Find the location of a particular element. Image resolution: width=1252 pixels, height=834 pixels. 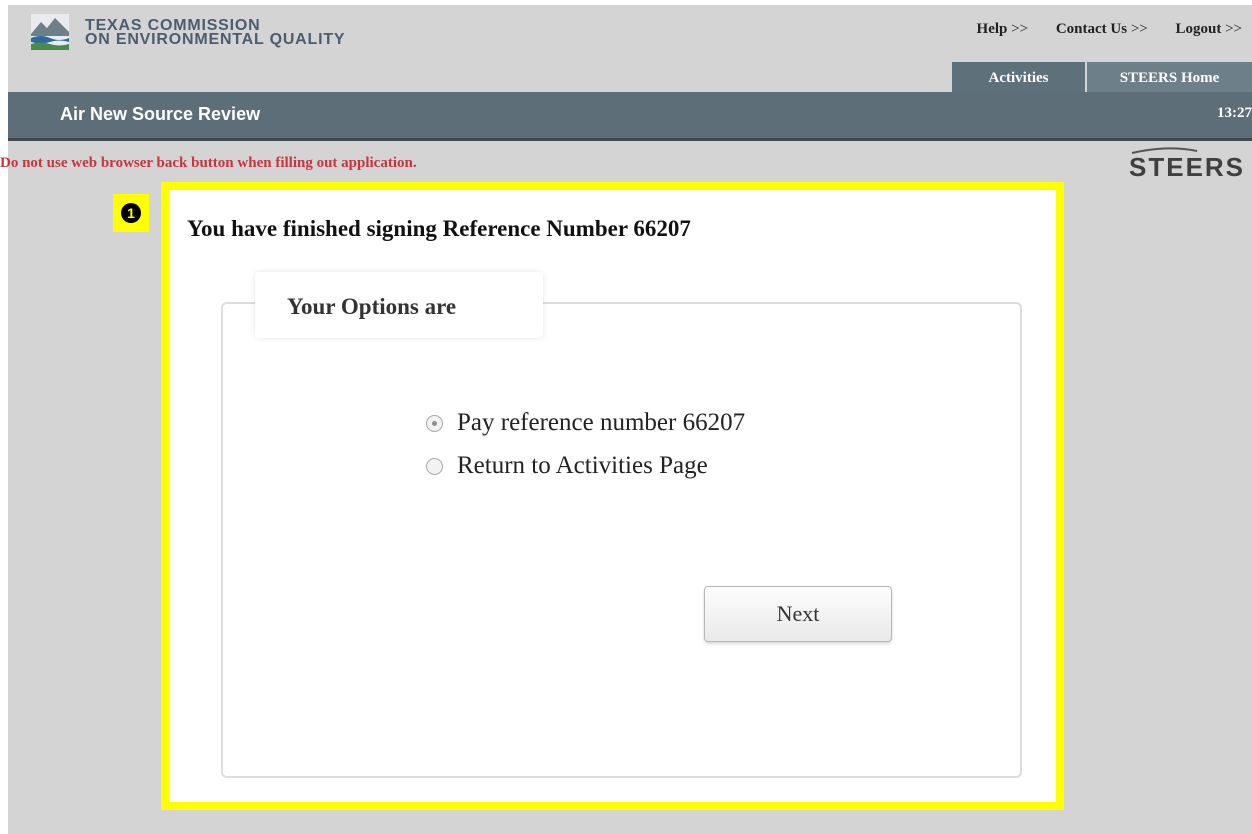

logout-link: Logout >> is located at coordinates (1208, 29).